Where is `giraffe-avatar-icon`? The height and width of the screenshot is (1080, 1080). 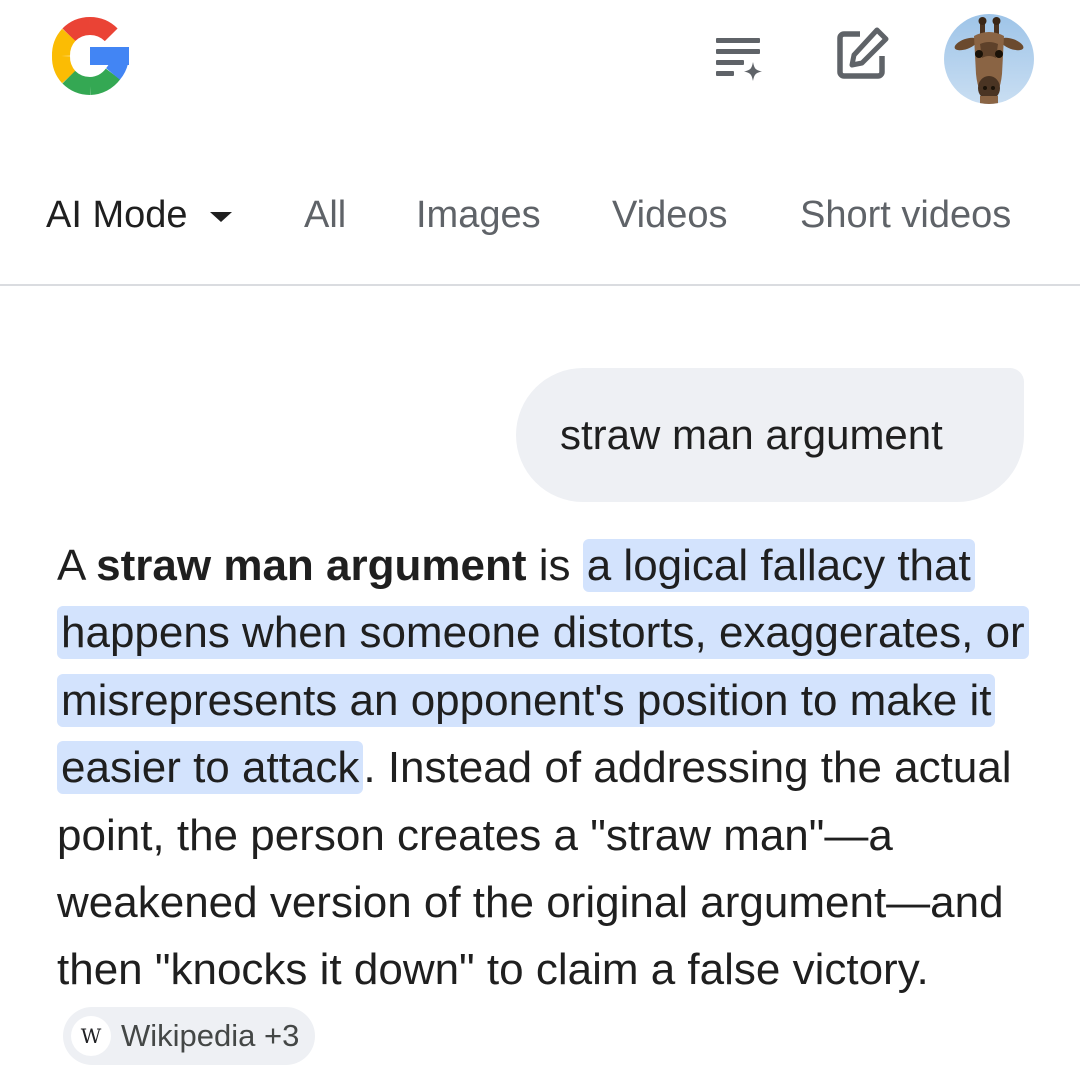
giraffe-avatar-icon is located at coordinates (989, 59).